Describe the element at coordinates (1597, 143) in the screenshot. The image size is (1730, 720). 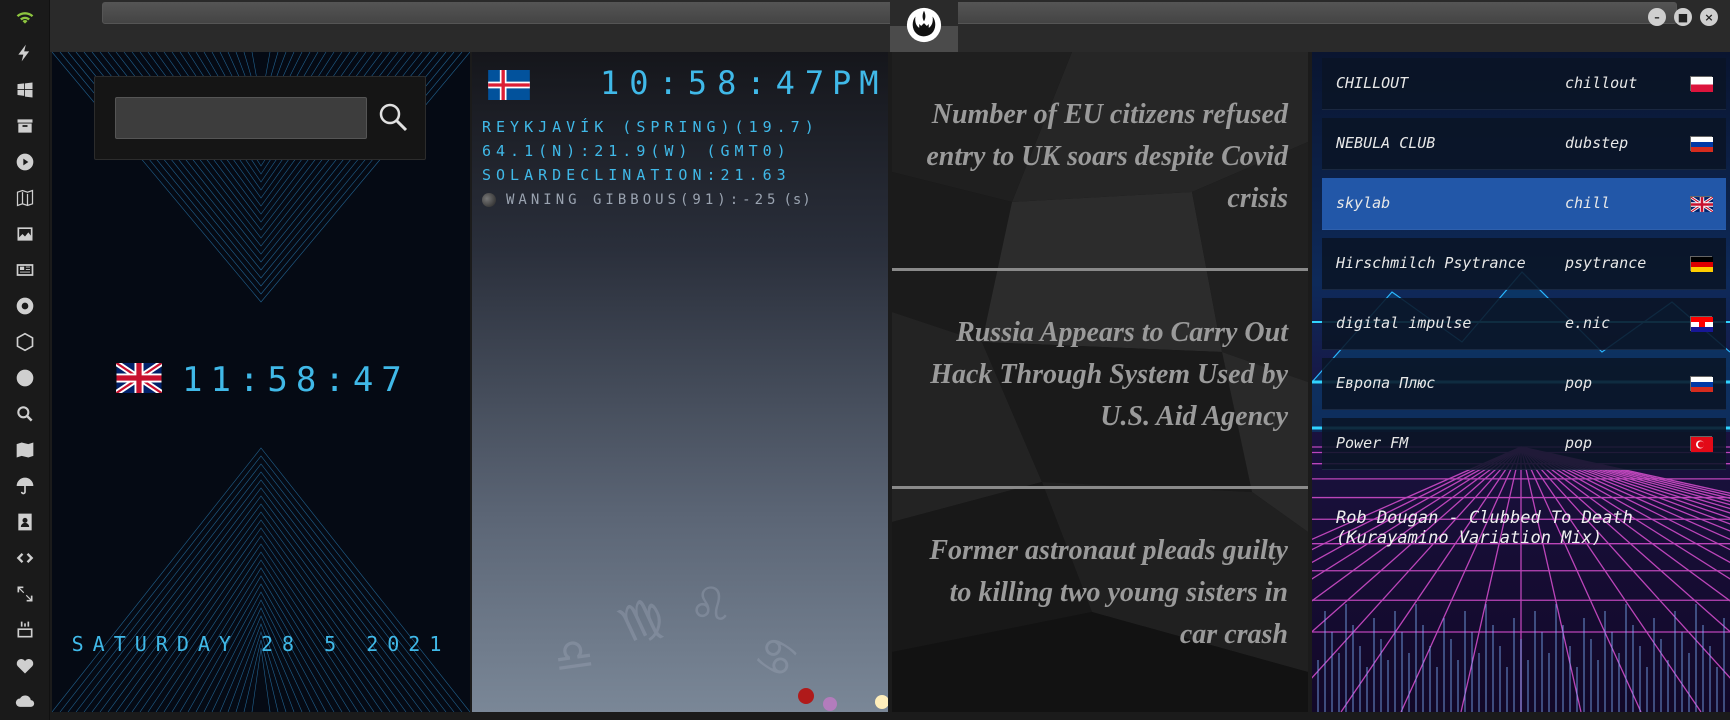
I see `station-genre: dubstep` at that location.